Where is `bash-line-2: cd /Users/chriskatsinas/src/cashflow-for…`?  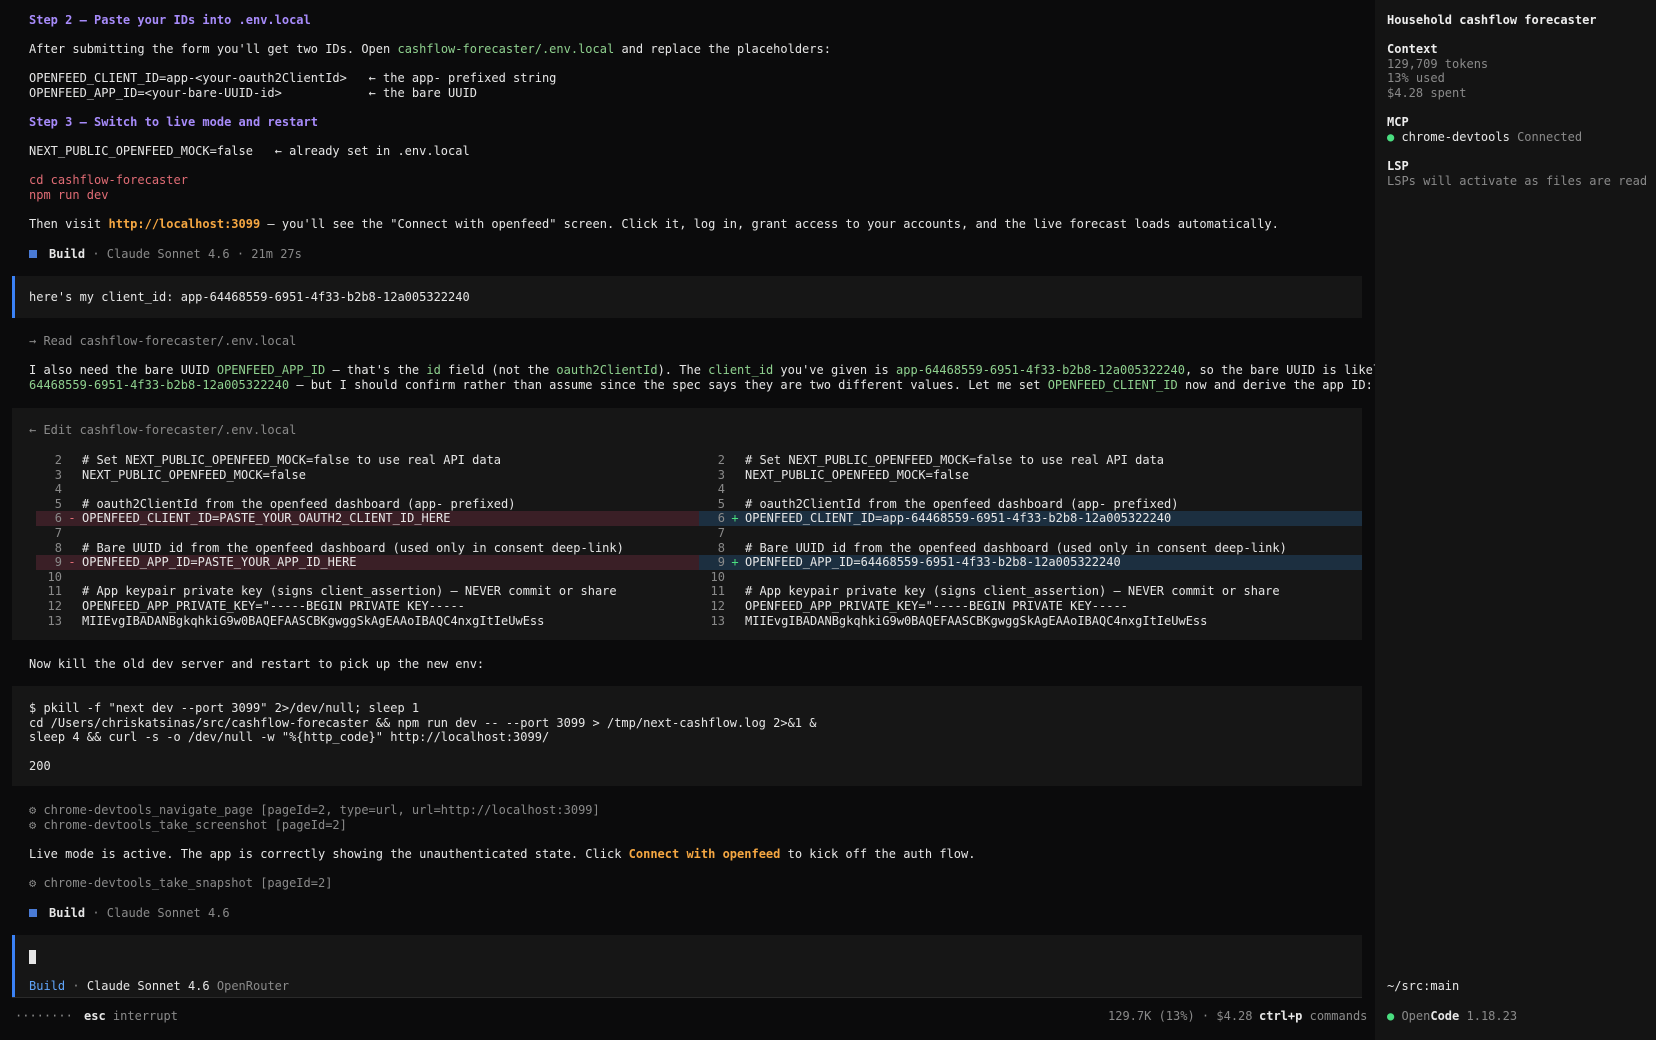 bash-line-2: cd /Users/chriskatsinas/src/cashflow-for… is located at coordinates (423, 723).